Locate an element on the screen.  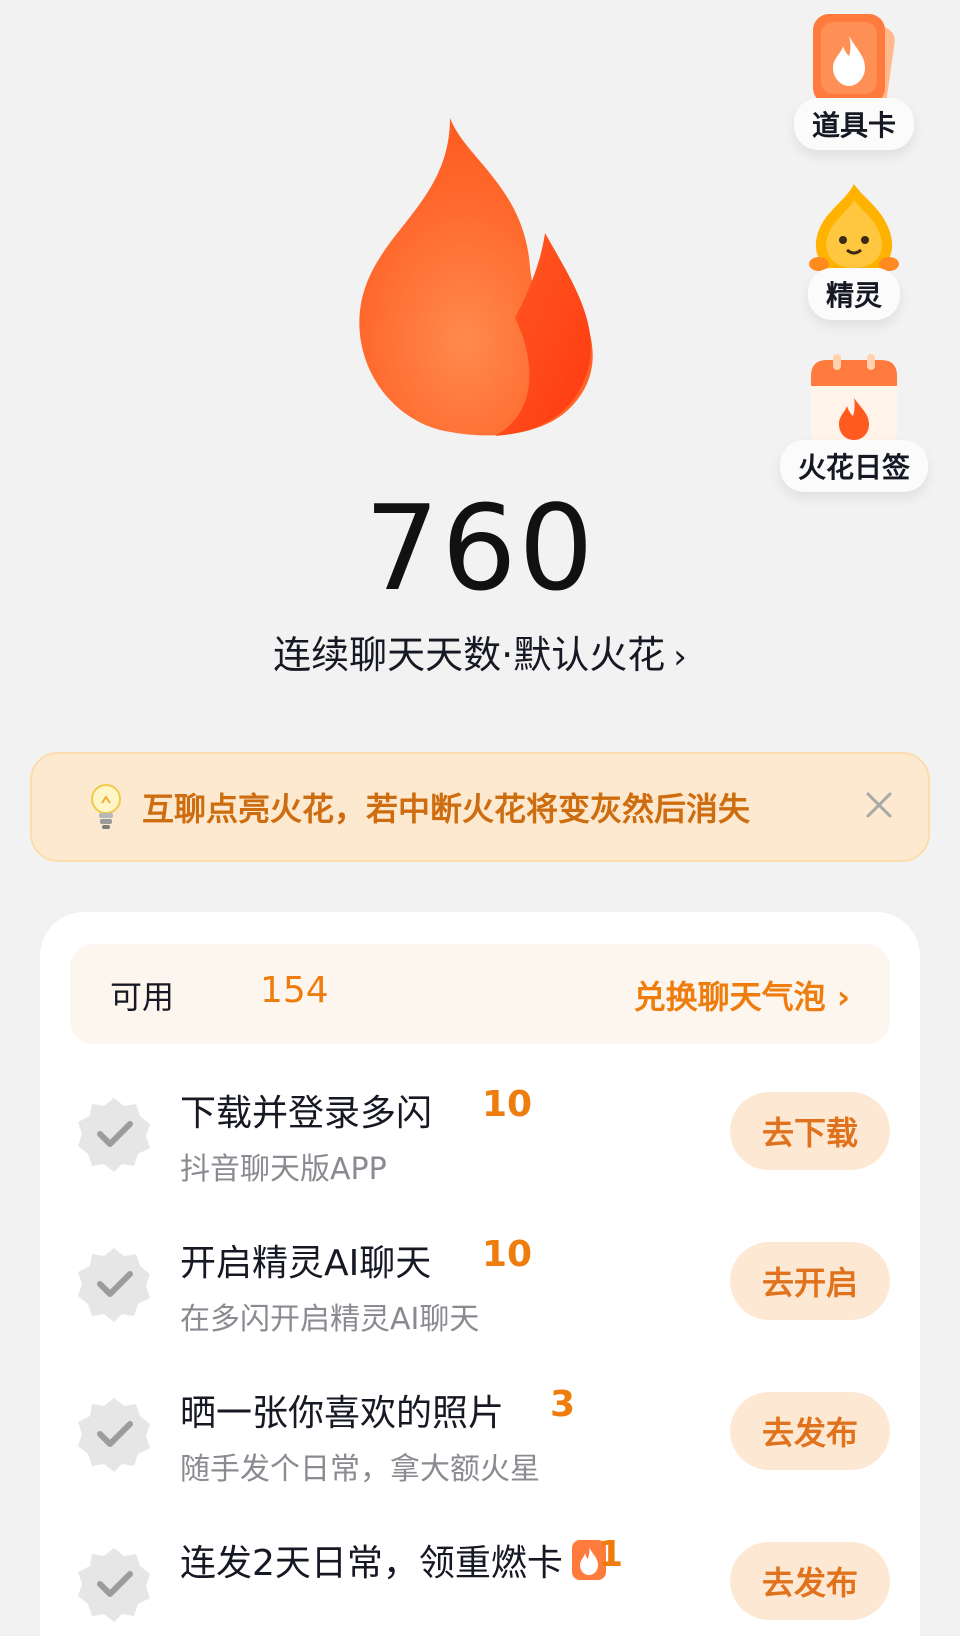
streak-caption-text: 连续聊天天数·默认火花 is located at coordinates (469, 655).